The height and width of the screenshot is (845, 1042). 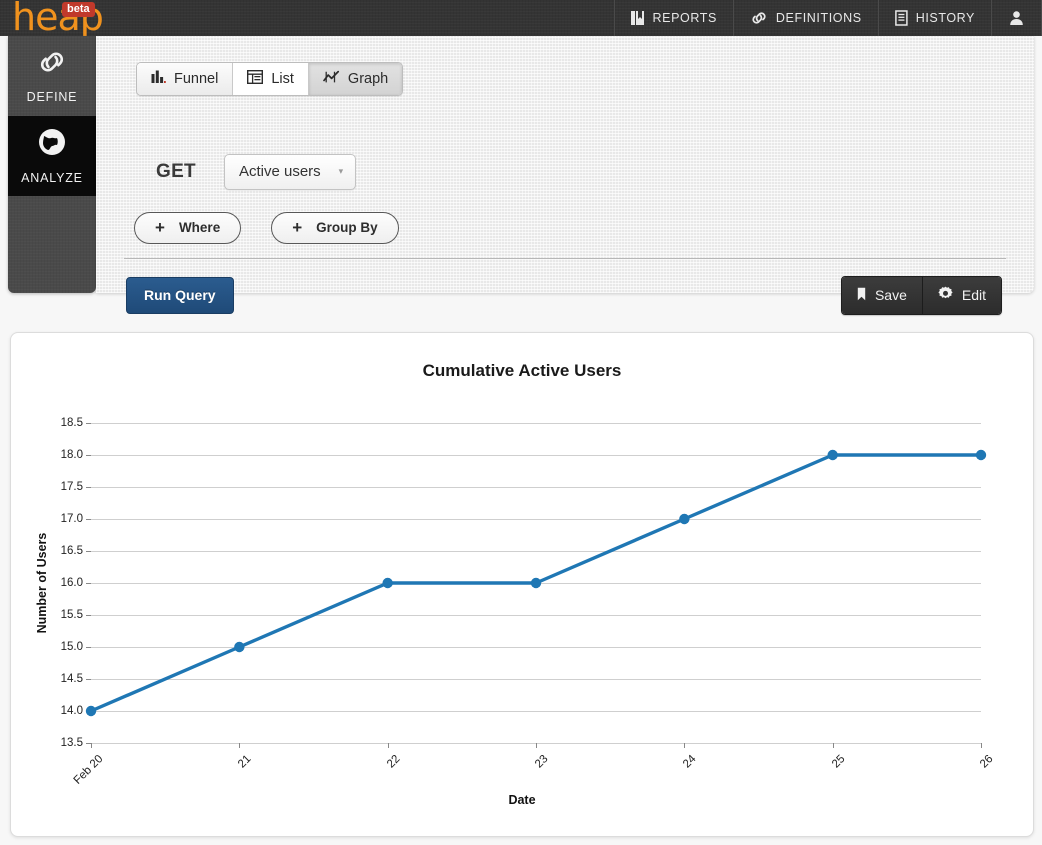 I want to click on chart-y-axis-label: Number of Users, so click(x=42, y=583).